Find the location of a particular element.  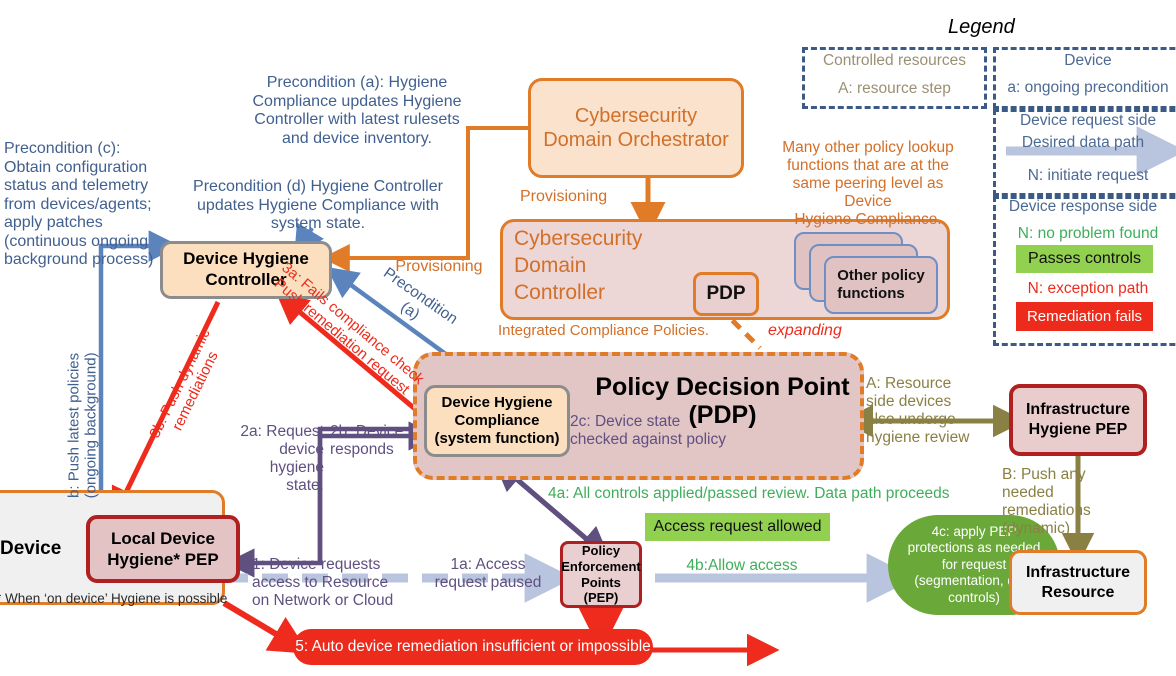

legend-controlled-resources-label: Controlled resources is located at coordinates (894, 60).